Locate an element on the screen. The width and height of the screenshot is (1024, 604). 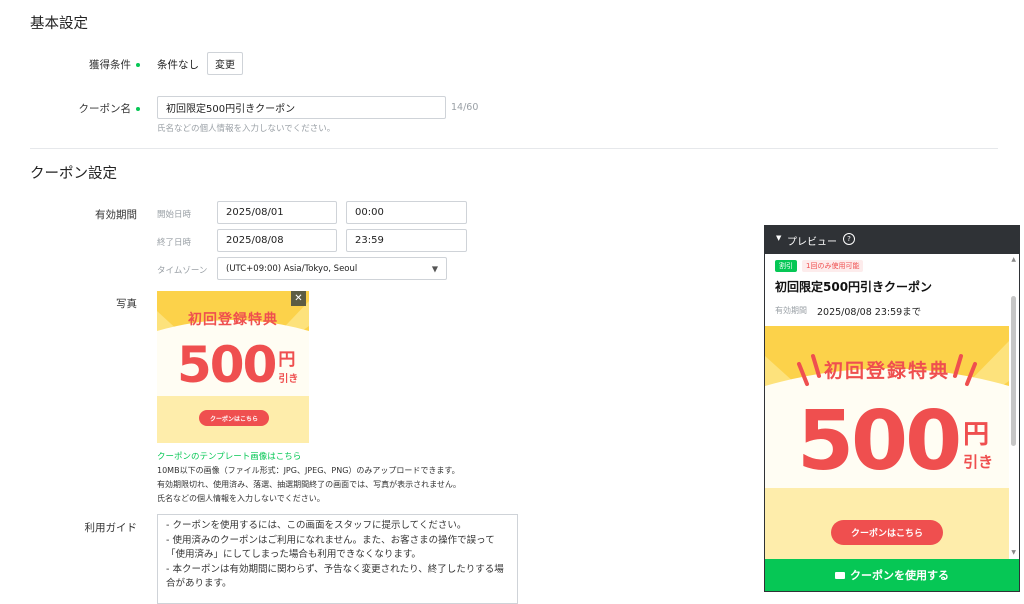
scroll-thumb is located at coordinates (1013, 371).